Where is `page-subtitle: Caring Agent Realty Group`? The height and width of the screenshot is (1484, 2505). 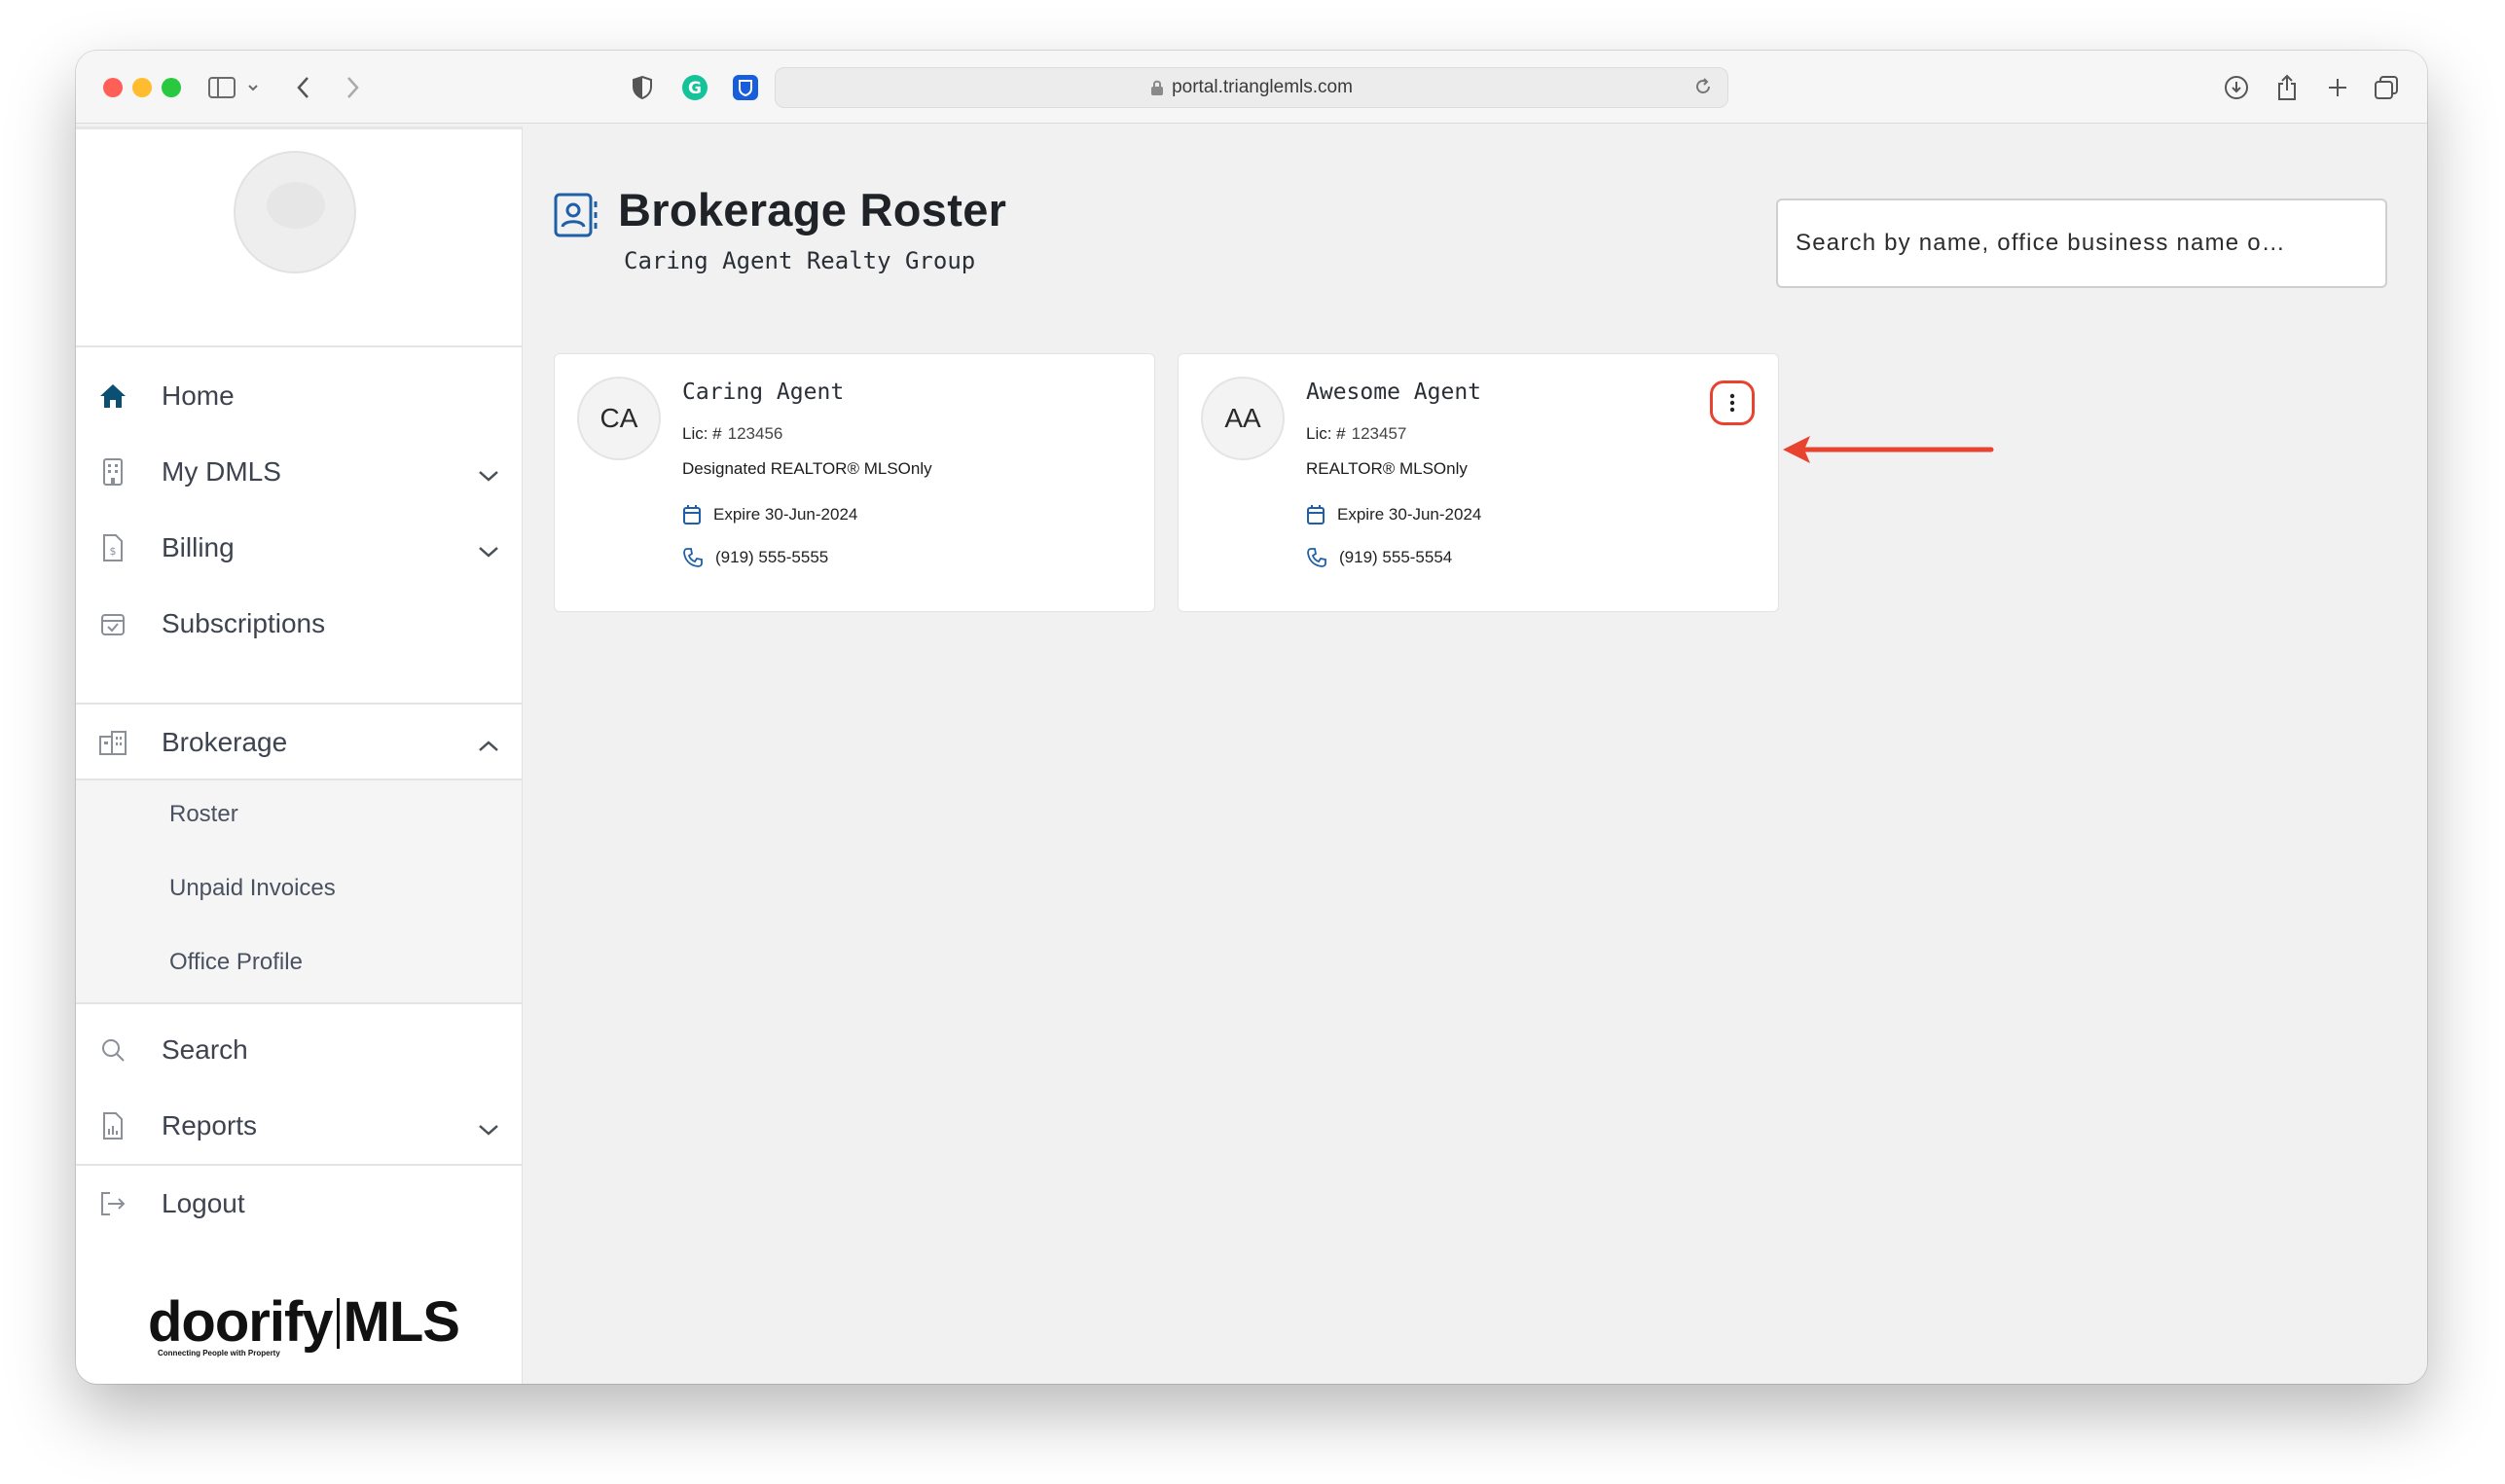
page-subtitle: Caring Agent Realty Group is located at coordinates (800, 261).